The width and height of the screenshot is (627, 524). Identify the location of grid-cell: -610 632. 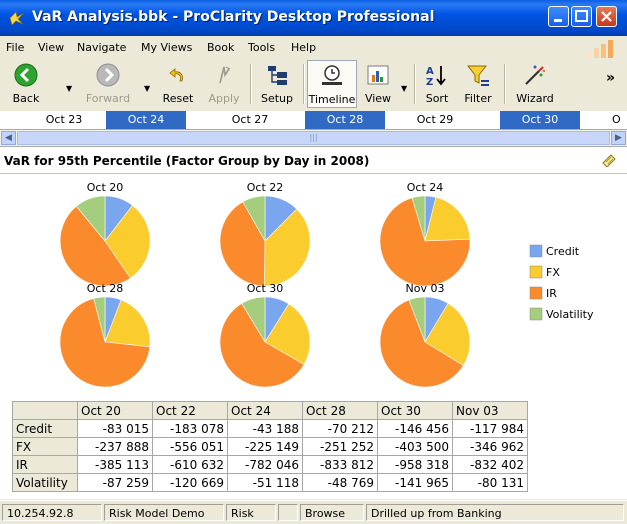
(190, 464).